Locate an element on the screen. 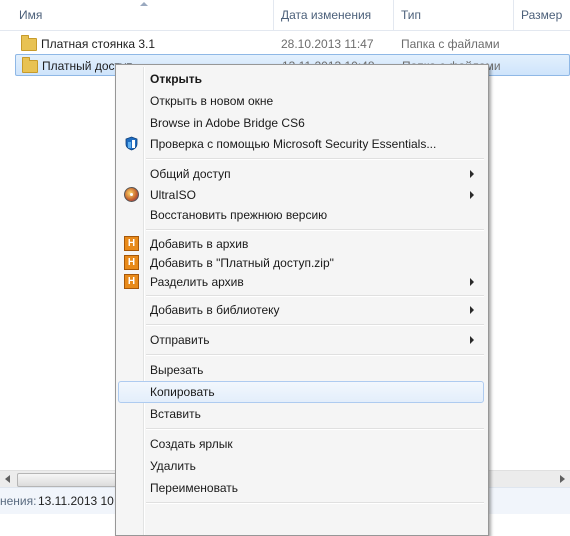 Image resolution: width=570 pixels, height=536 pixels. menu-item-label: Открыть is located at coordinates (176, 79).